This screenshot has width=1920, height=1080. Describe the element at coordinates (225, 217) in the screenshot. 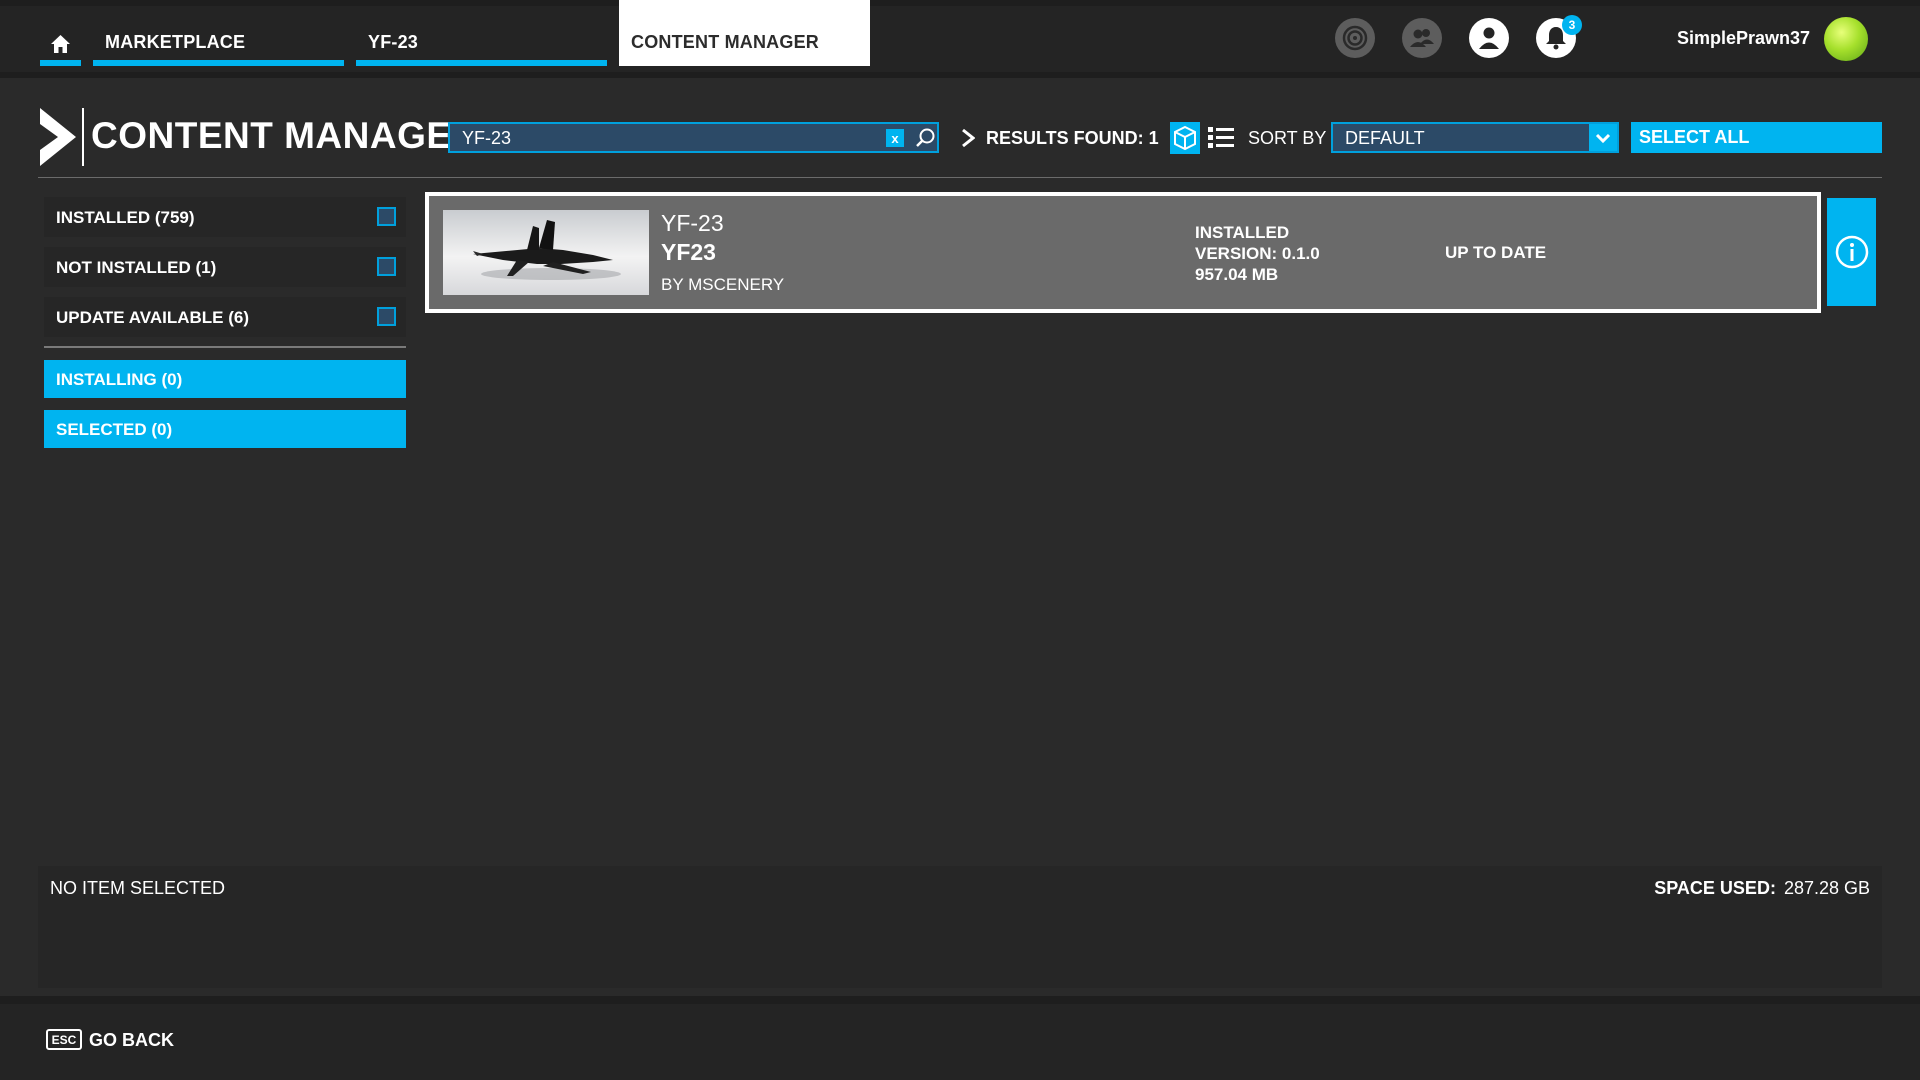

I see `filter-installed: INSTALLED (759)` at that location.